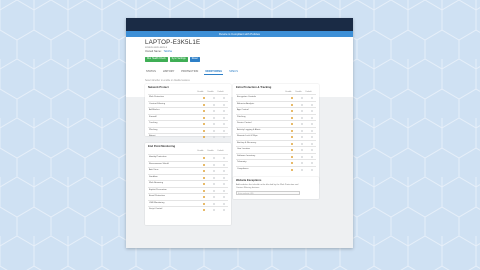 This screenshot has height=270, width=480. I want to click on tab-history: HISTORY, so click(168, 72).